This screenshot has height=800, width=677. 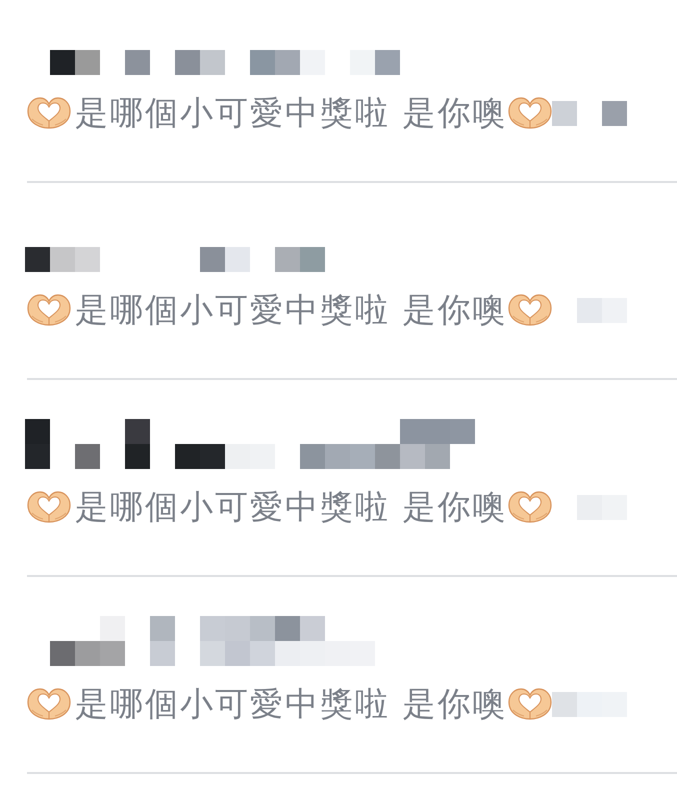 I want to click on pixelated-text-drawing, so click(x=601, y=310).